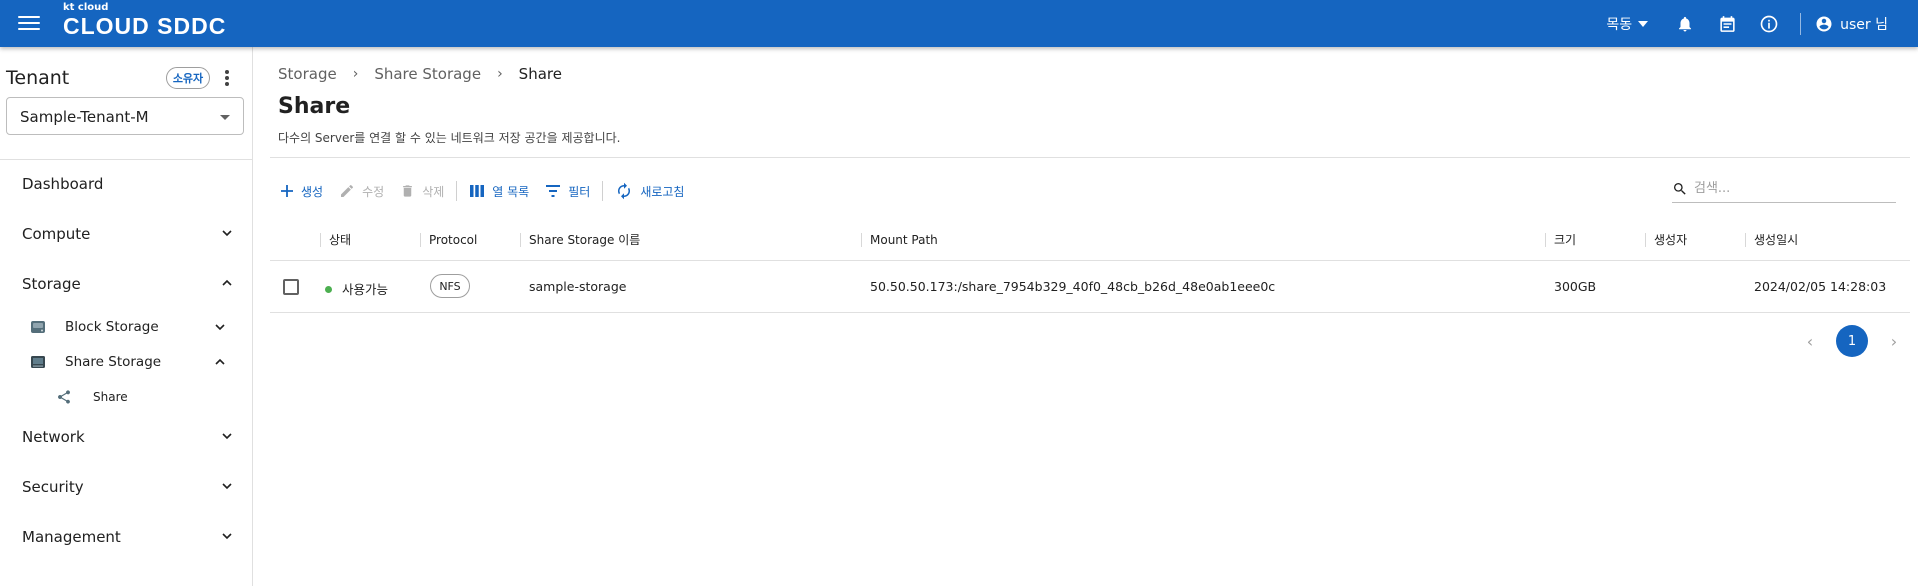  Describe the element at coordinates (127, 437) in the screenshot. I see `sidebar-item-network: Network` at that location.